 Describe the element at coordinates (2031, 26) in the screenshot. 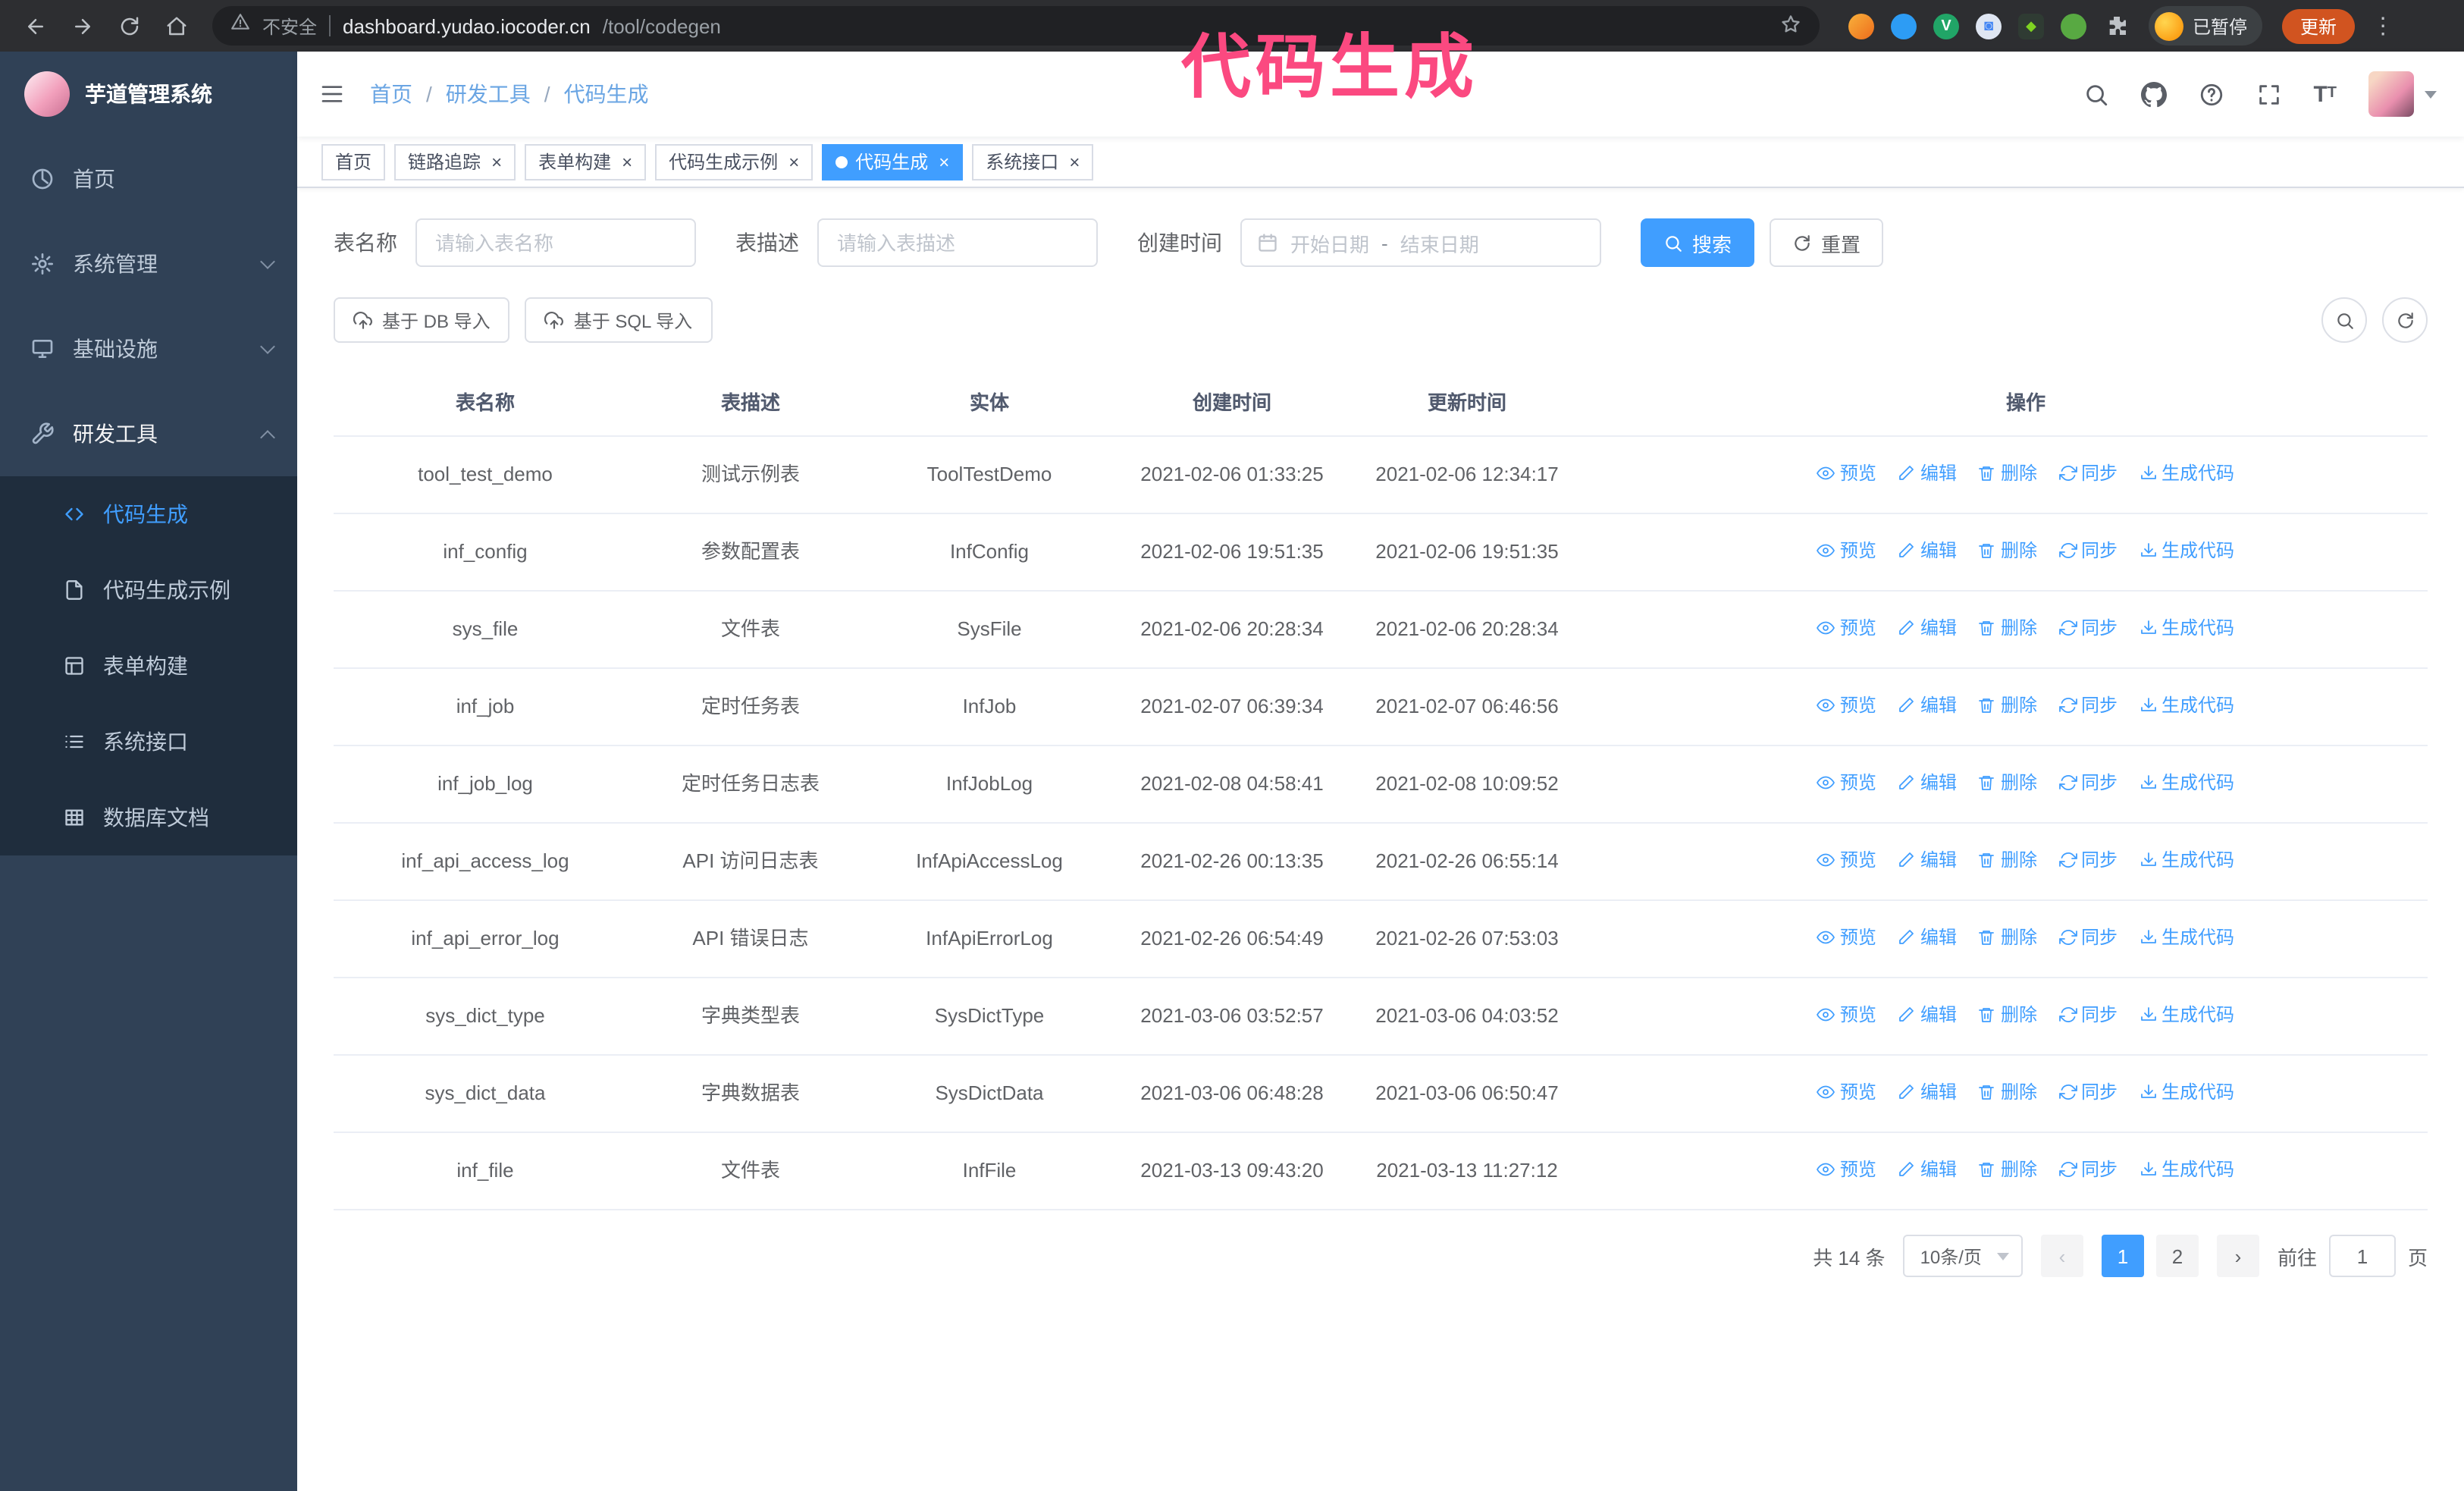

I see `extension-dark-icon: ◆` at that location.